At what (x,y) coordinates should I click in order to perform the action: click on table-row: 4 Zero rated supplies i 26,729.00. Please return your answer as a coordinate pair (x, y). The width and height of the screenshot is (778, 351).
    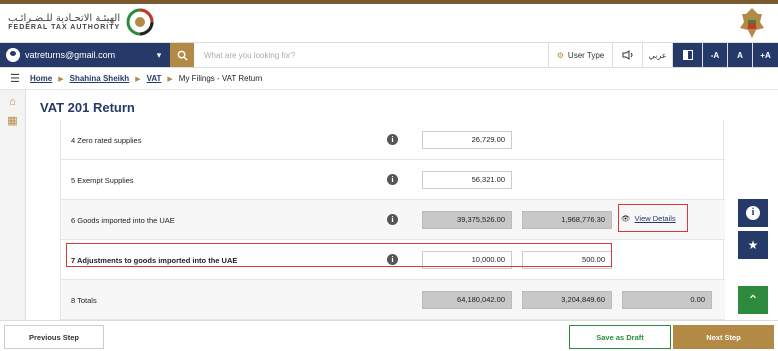
    Looking at the image, I should click on (393, 140).